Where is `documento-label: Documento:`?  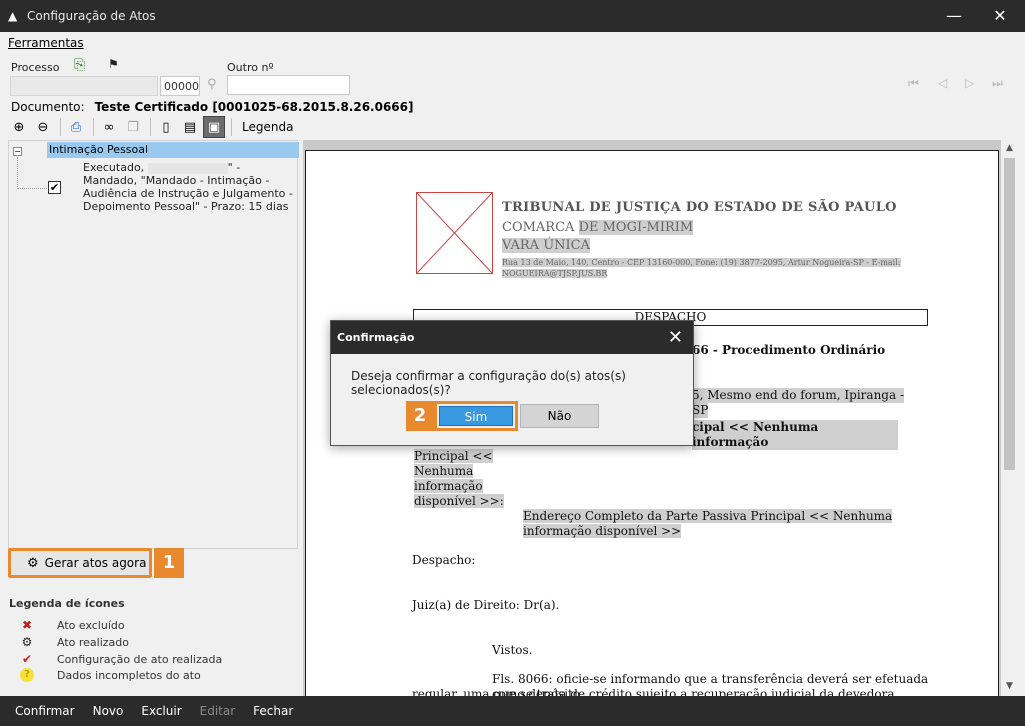
documento-label: Documento: is located at coordinates (48, 107).